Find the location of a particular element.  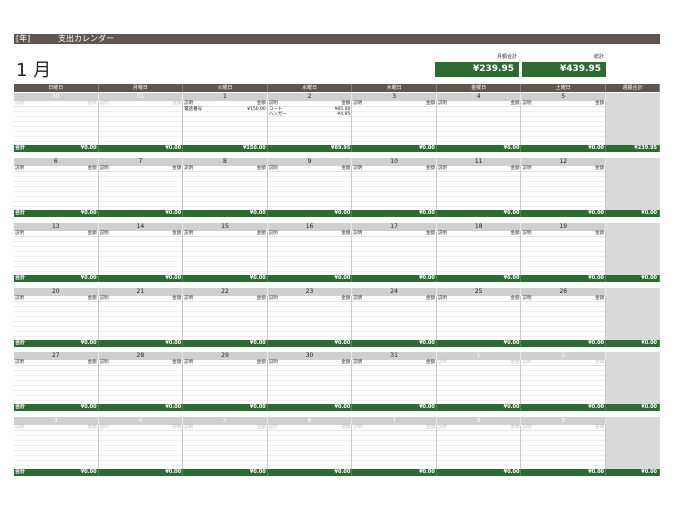

month-title: 1 月 is located at coordinates (33, 69).